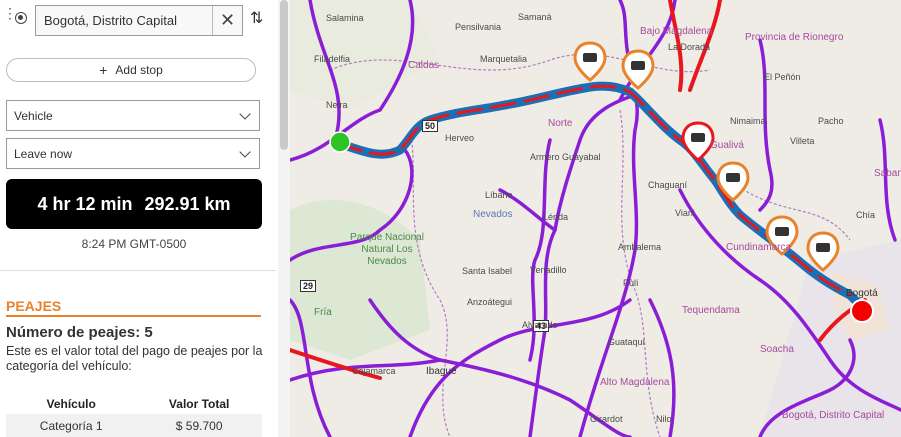  Describe the element at coordinates (862, 311) in the screenshot. I see `end-marker` at that location.